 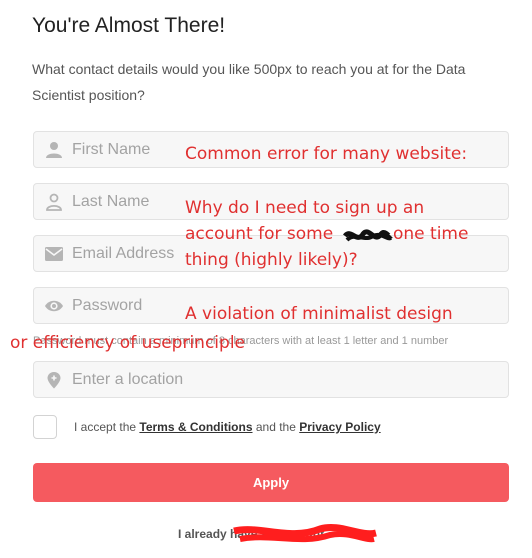 What do you see at coordinates (271, 260) in the screenshot?
I see `annotation-line-4: thing (highly likely)?` at bounding box center [271, 260].